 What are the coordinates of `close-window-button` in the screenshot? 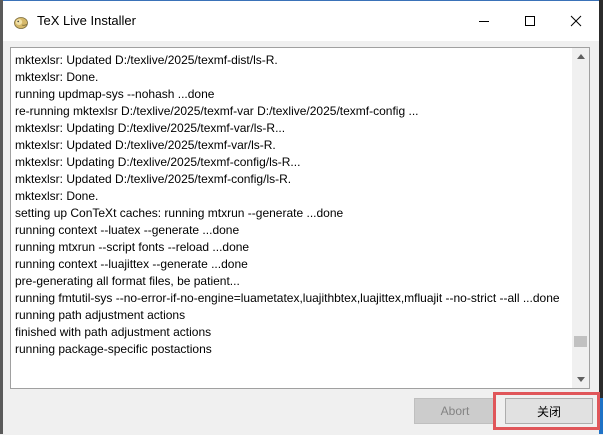 It's located at (576, 21).